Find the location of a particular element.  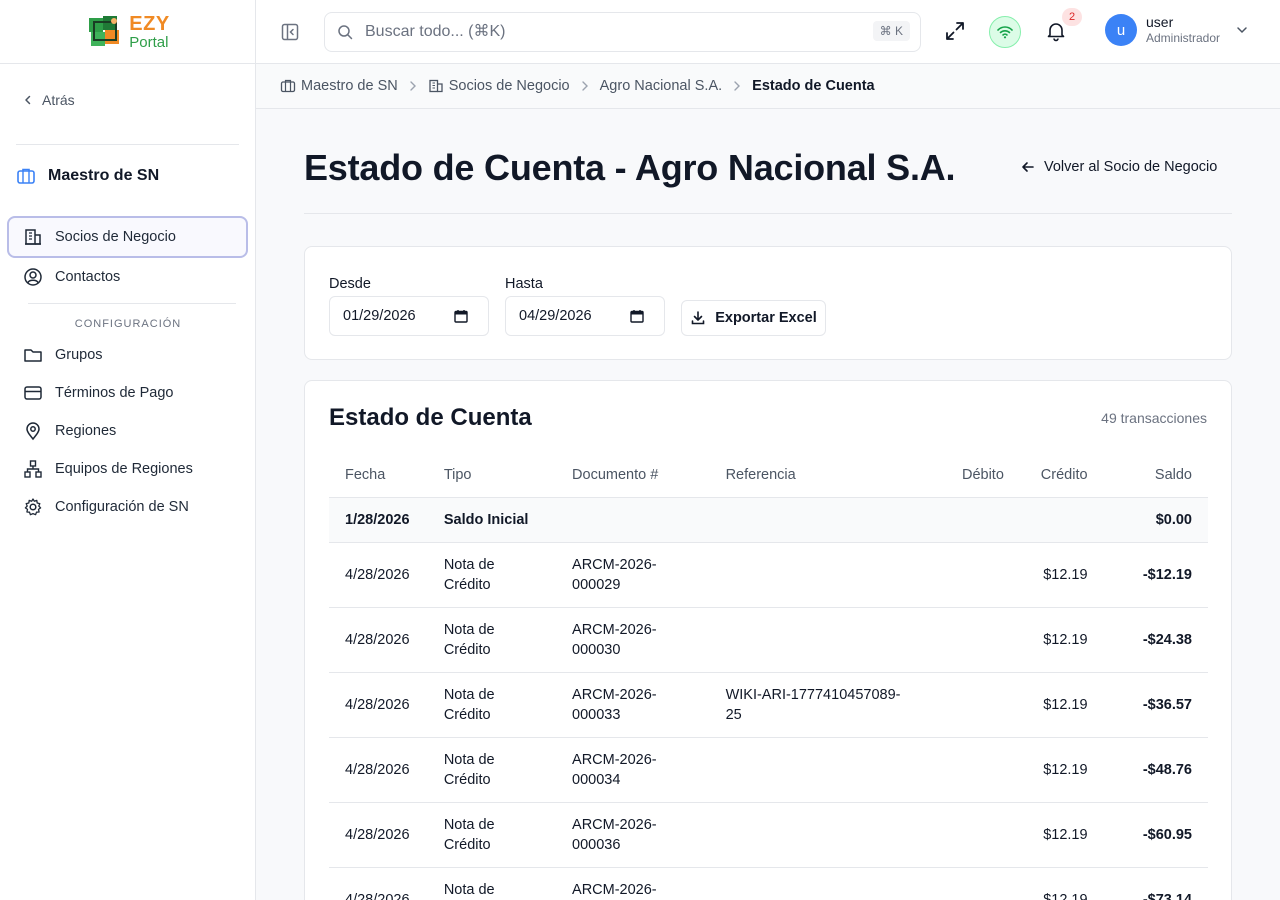

breadcrumb-label: Agro Nacional S.A. is located at coordinates (661, 86).